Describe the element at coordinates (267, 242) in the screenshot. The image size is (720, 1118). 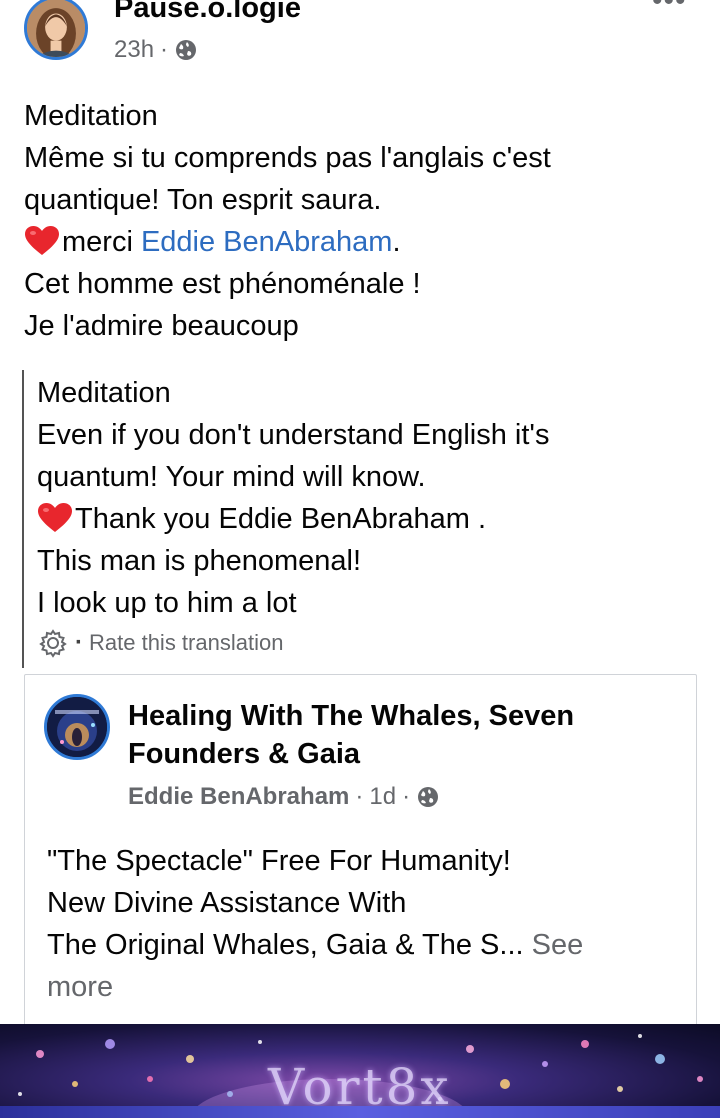
I see `mention-link: Eddie BenAbraham` at that location.